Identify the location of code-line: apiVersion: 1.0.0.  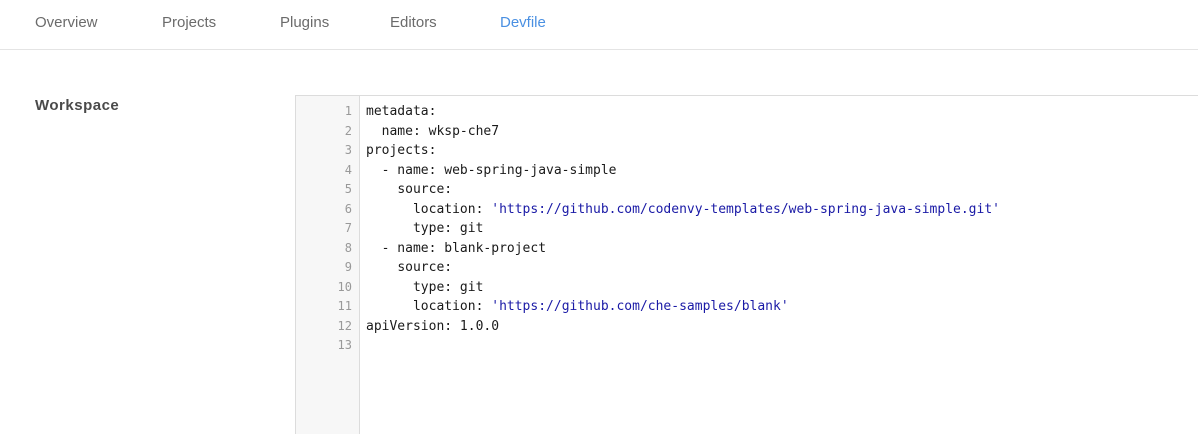
(782, 327).